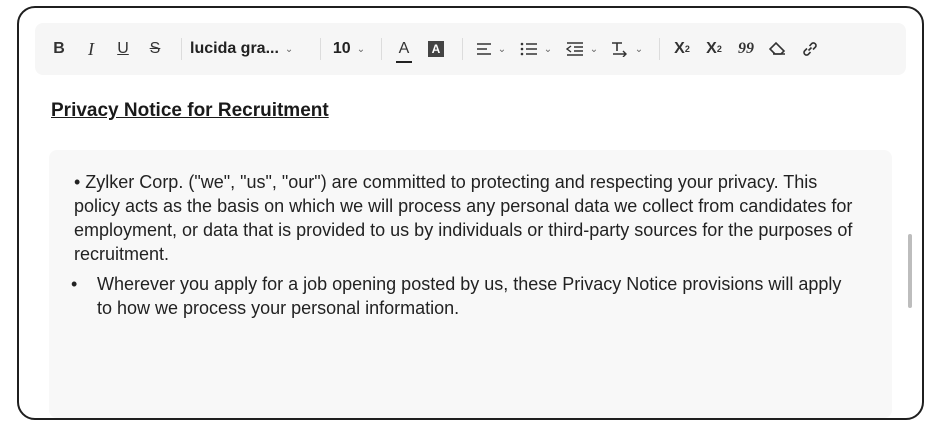  Describe the element at coordinates (91, 49) in the screenshot. I see `italic-button: I` at that location.